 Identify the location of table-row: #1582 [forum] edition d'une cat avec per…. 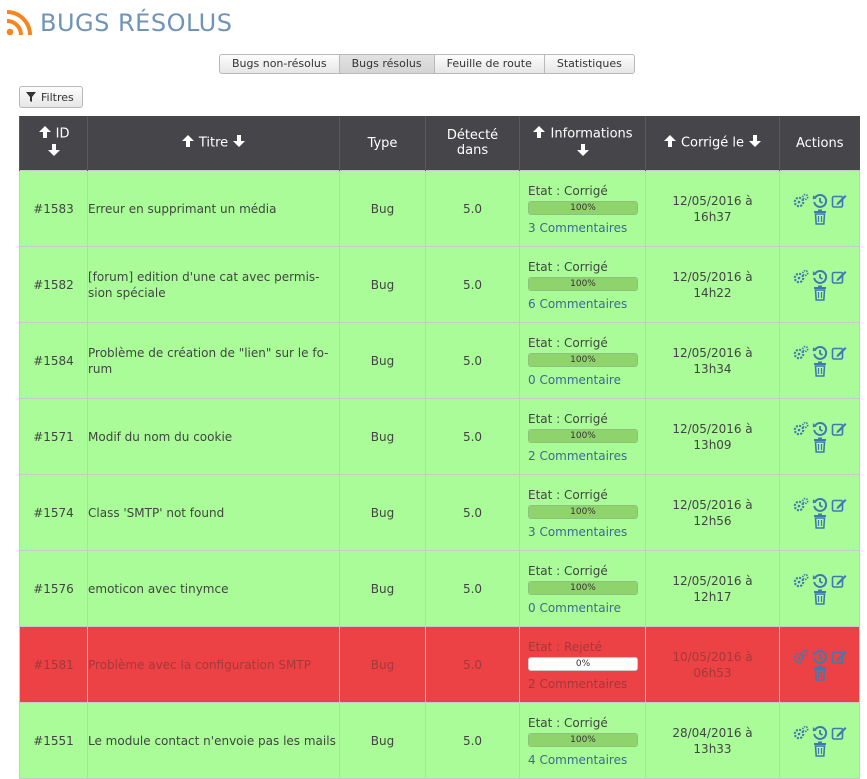
(439, 284).